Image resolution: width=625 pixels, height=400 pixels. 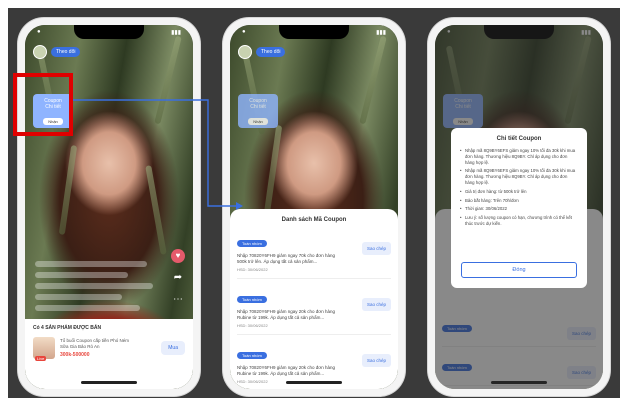 I want to click on flow-arrow, so click(x=157, y=154).